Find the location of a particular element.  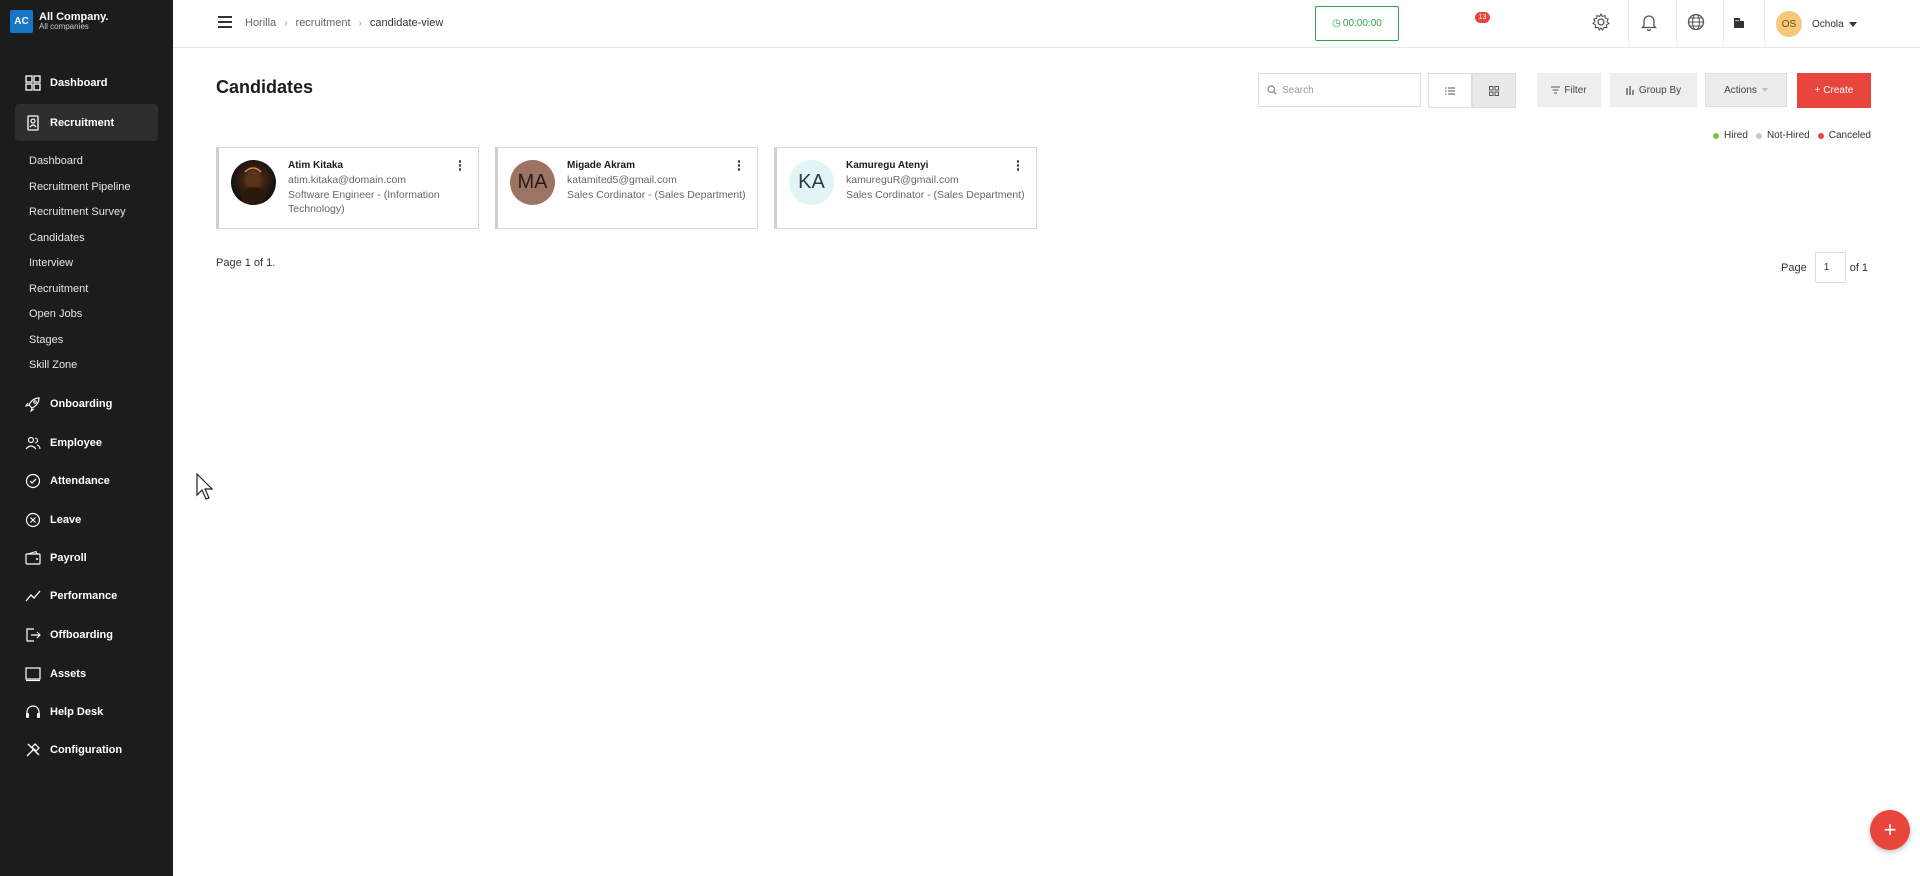

page-number-input: 1 is located at coordinates (1830, 267).